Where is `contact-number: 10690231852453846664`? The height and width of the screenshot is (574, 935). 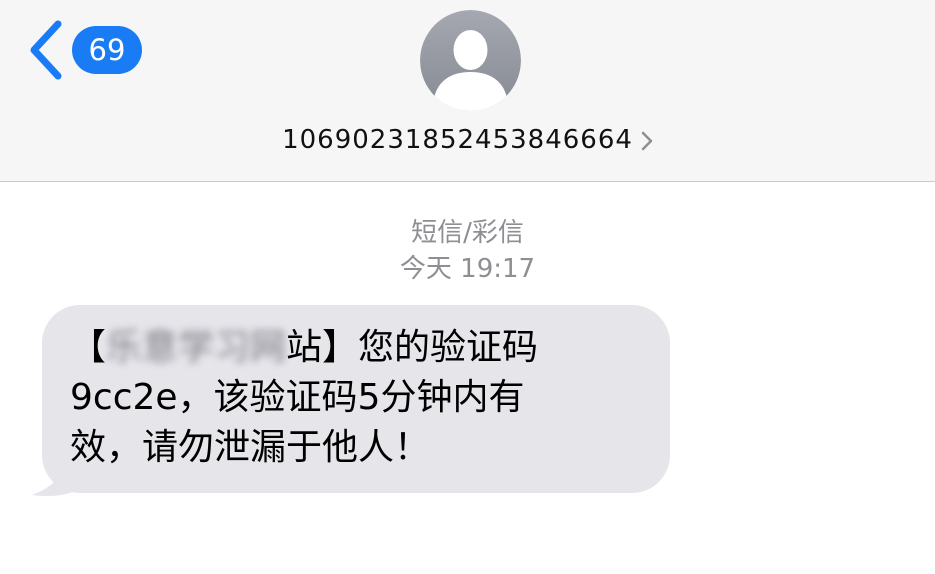
contact-number: 10690231852453846664 is located at coordinates (457, 140).